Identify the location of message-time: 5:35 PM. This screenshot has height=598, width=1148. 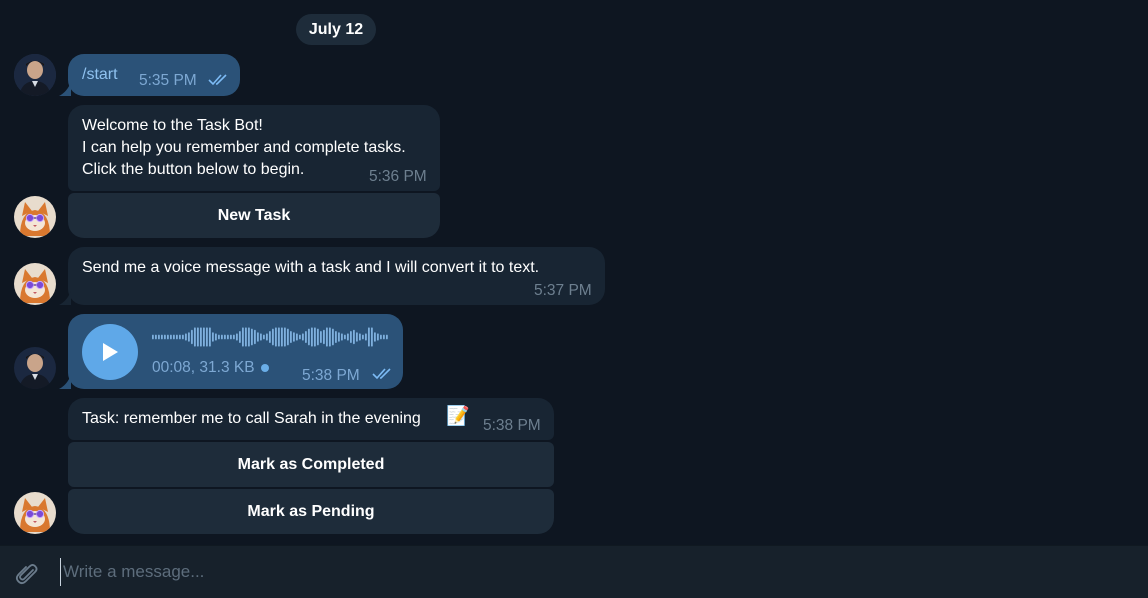
(168, 80).